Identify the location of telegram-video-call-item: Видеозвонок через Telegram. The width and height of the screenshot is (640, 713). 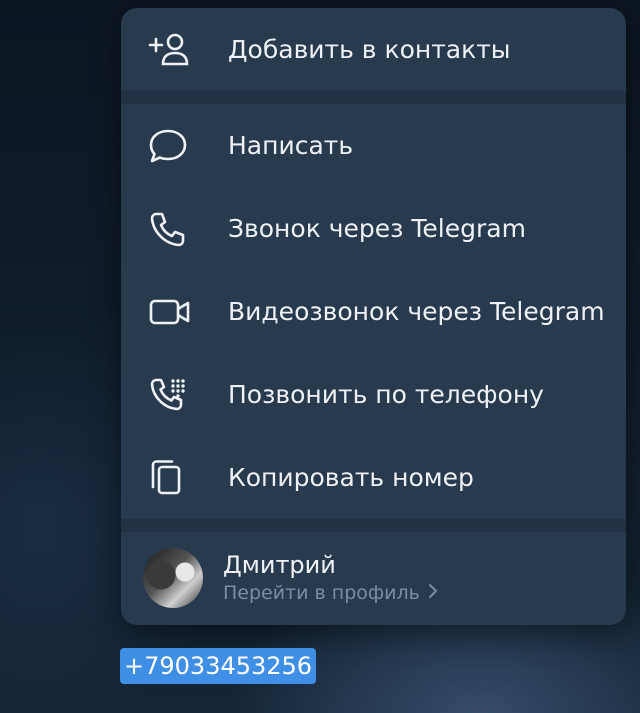
(373, 311).